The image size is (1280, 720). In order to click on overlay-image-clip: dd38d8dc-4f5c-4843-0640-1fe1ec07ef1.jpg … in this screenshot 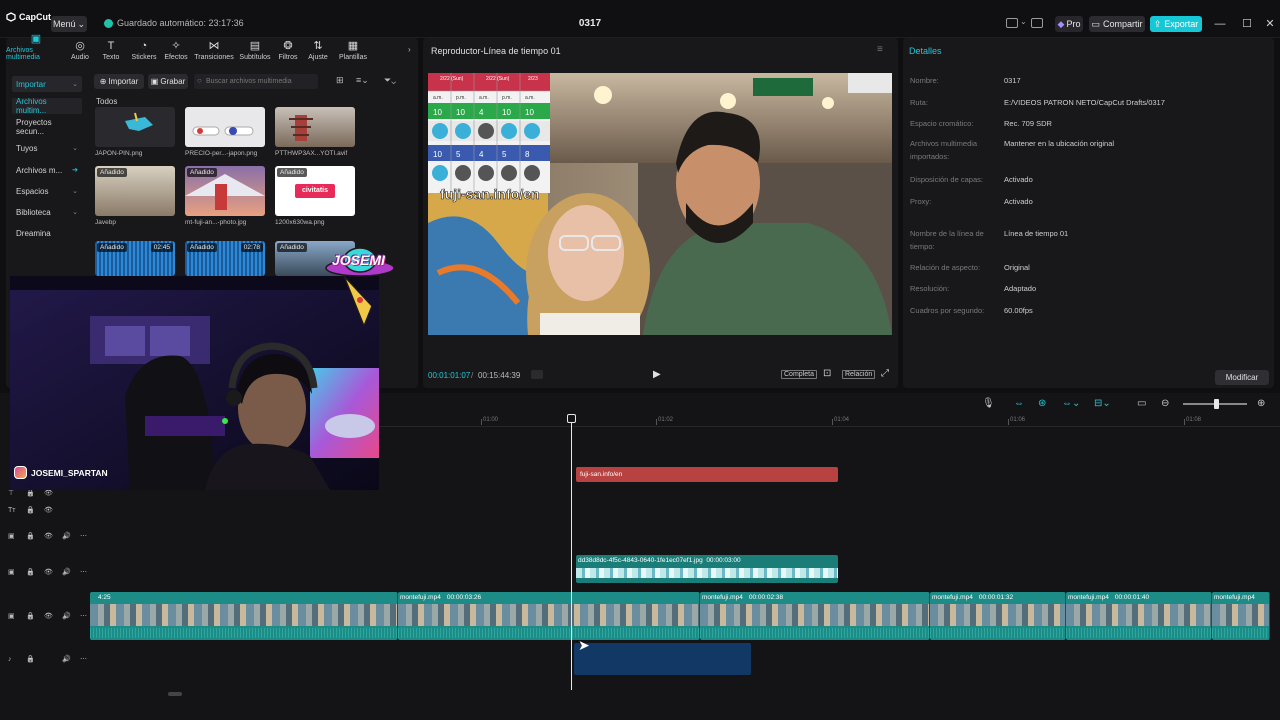, I will do `click(707, 569)`.